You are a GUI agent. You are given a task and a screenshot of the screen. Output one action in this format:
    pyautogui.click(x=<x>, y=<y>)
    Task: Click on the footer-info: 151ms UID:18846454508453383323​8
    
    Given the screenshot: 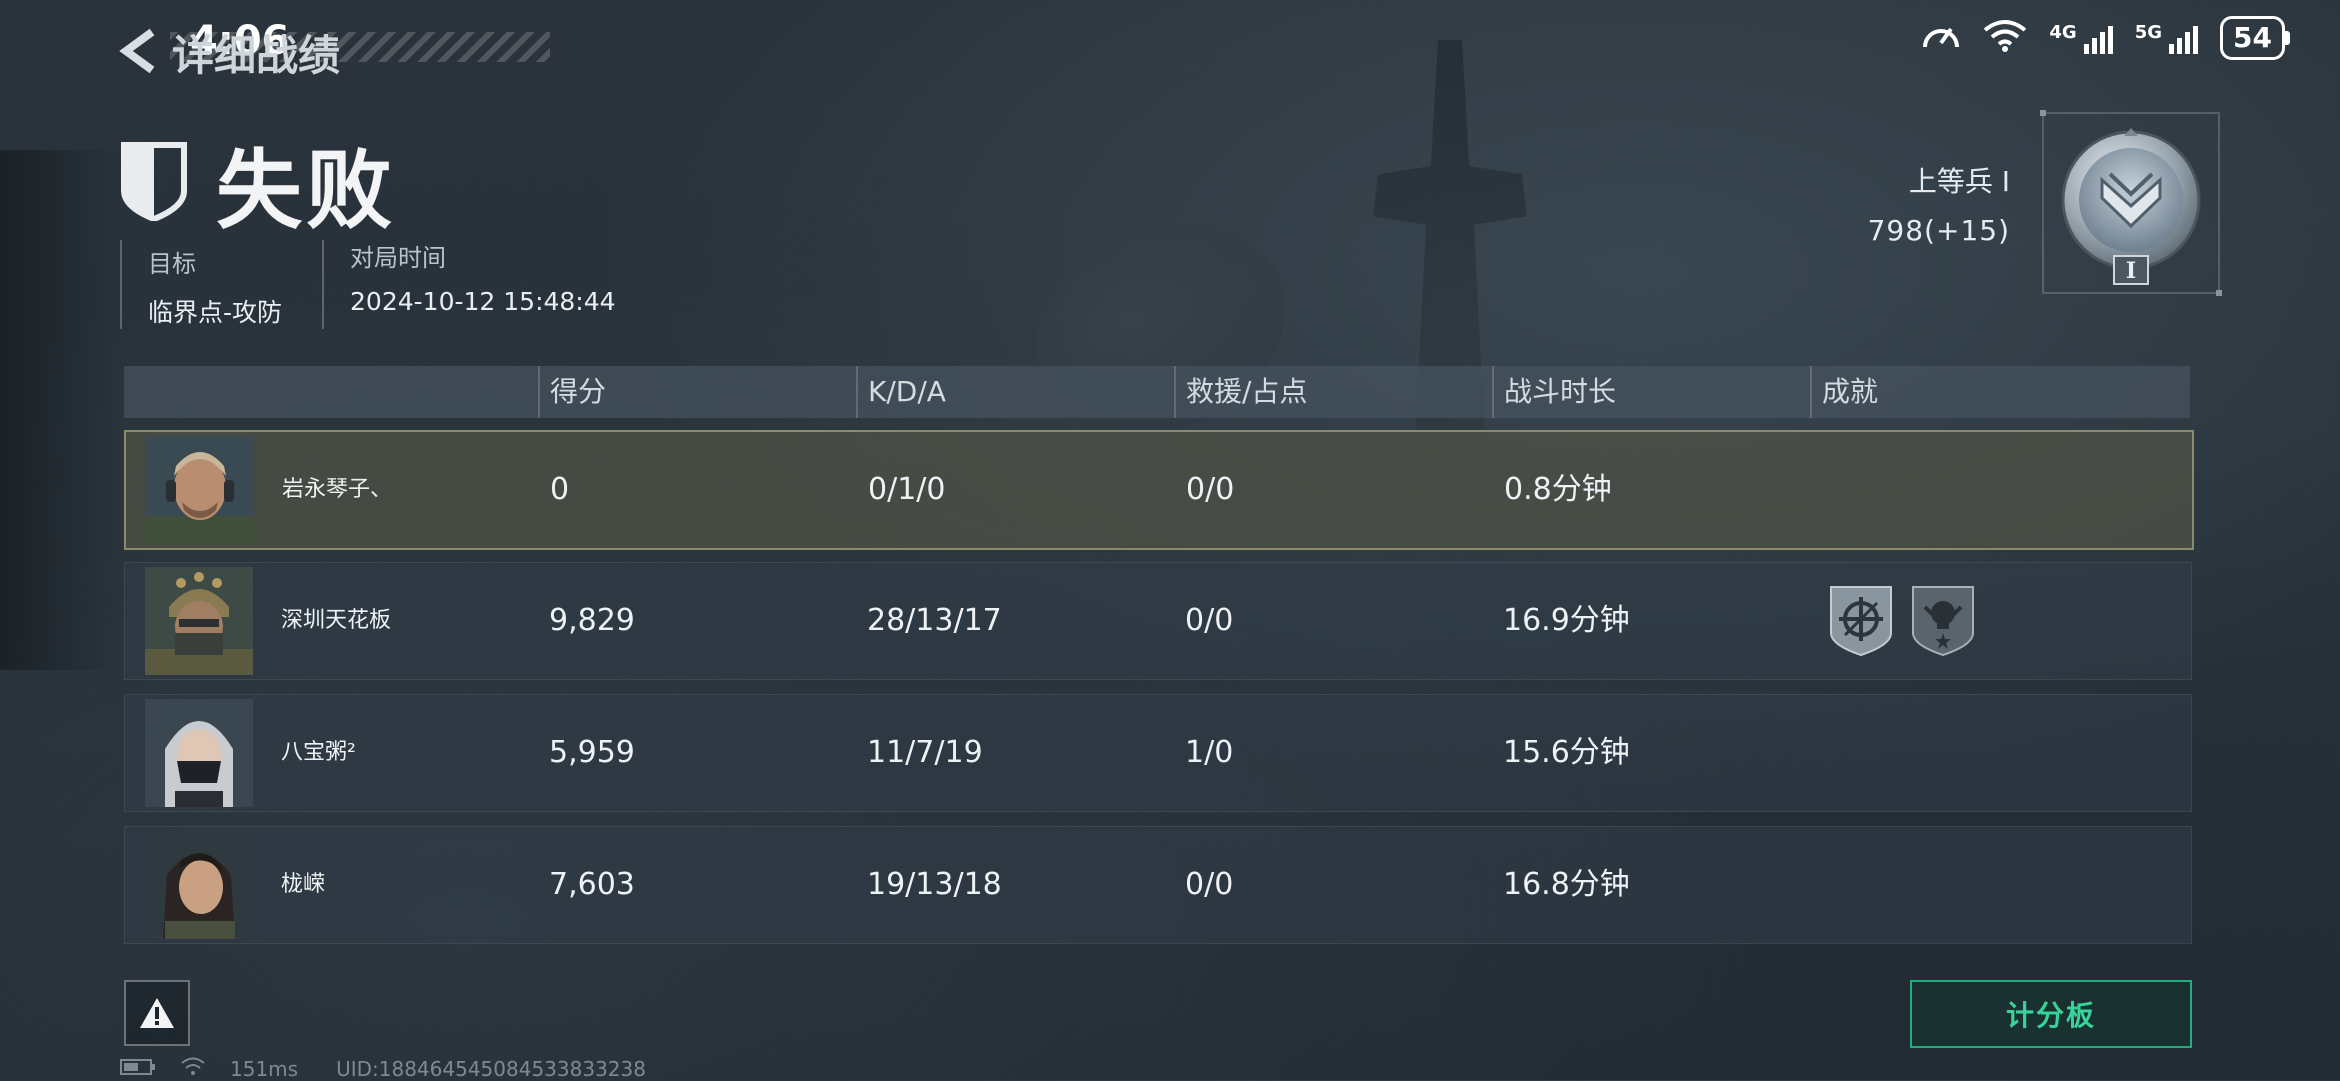 What is the action you would take?
    pyautogui.click(x=383, y=1068)
    